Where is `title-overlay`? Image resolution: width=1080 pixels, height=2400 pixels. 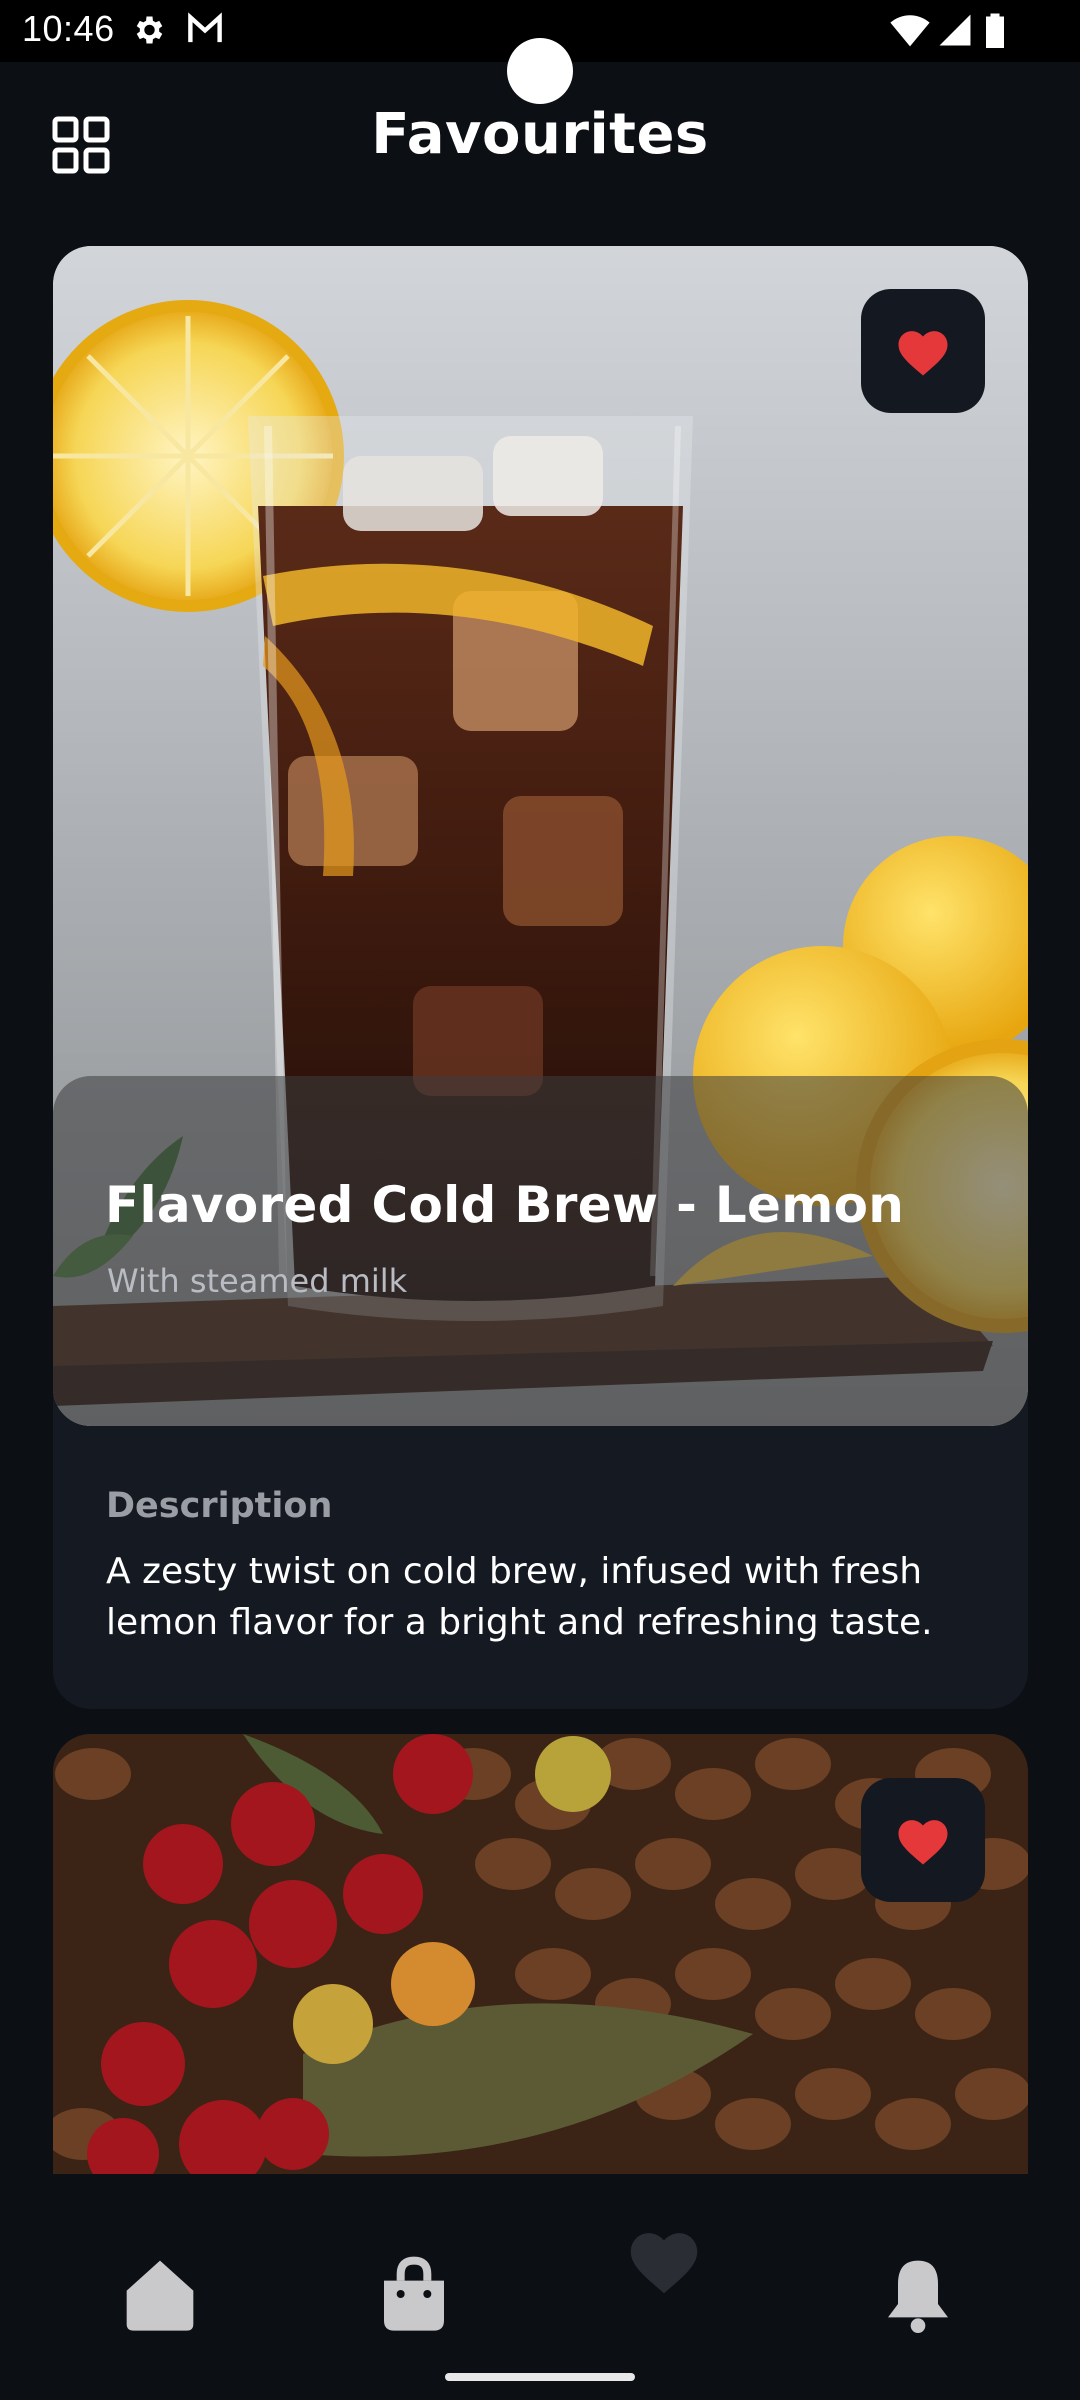 title-overlay is located at coordinates (540, 1251).